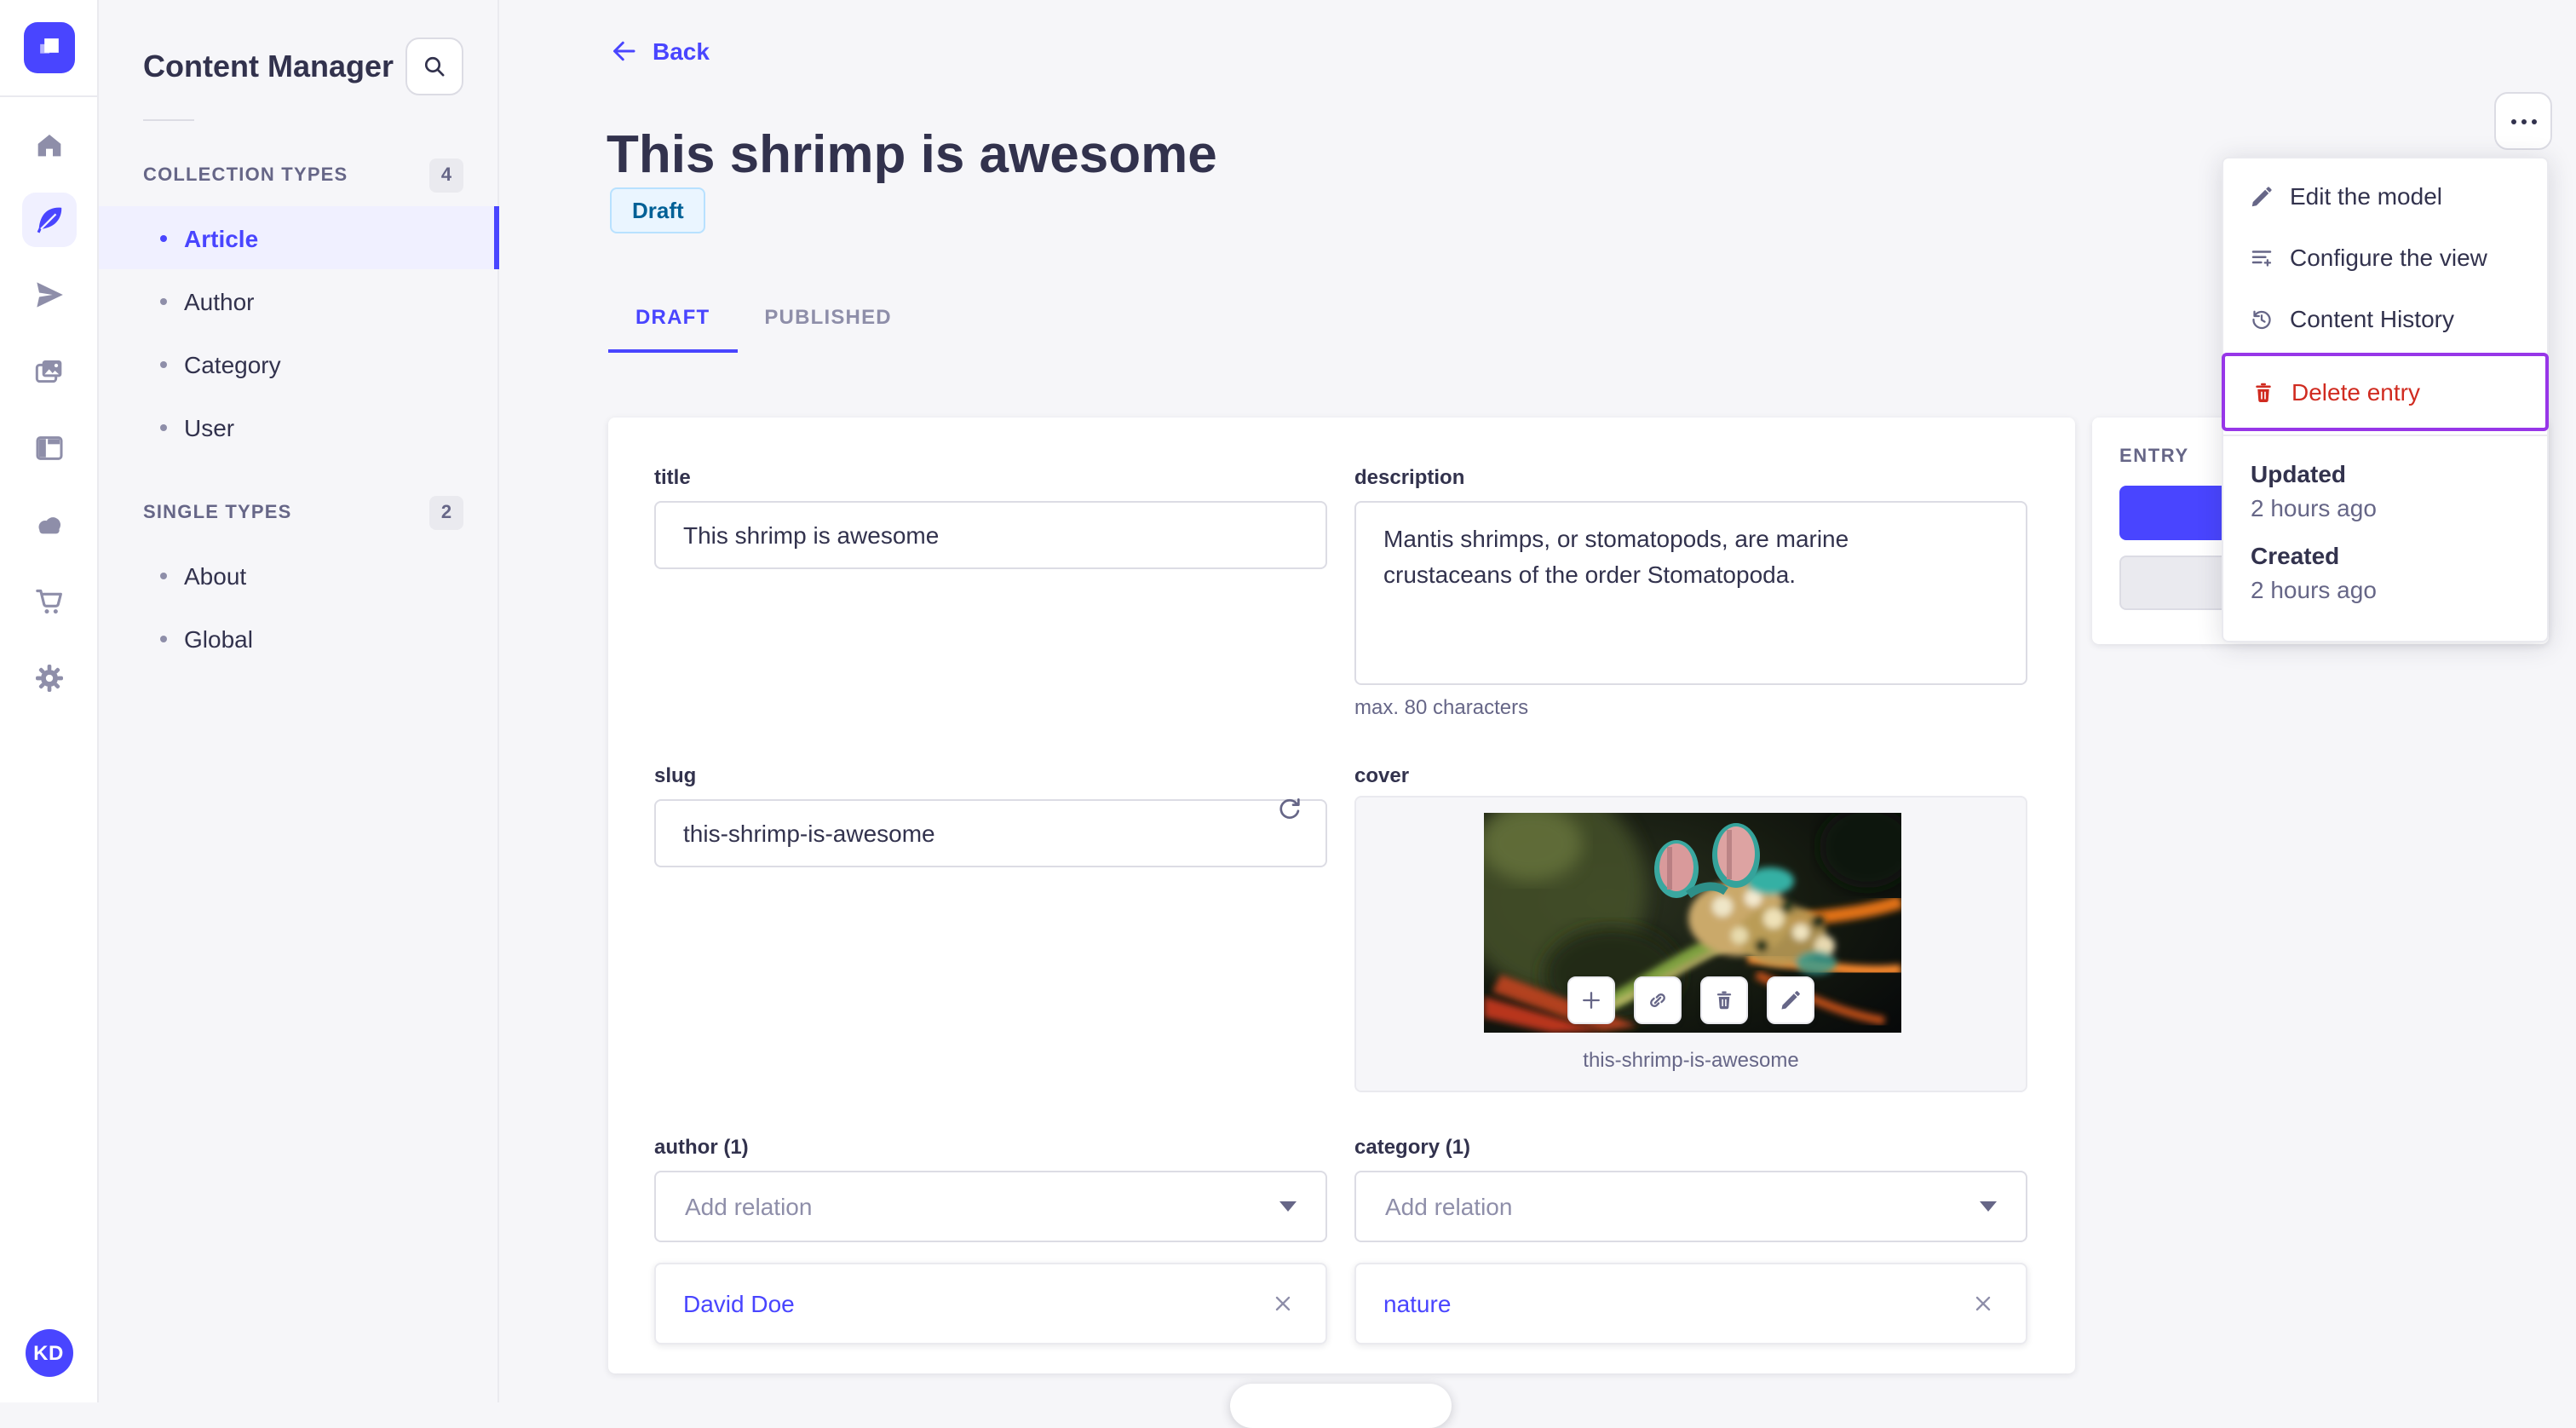 The height and width of the screenshot is (1428, 2576). I want to click on collection-types-count-badge: 4, so click(446, 175).